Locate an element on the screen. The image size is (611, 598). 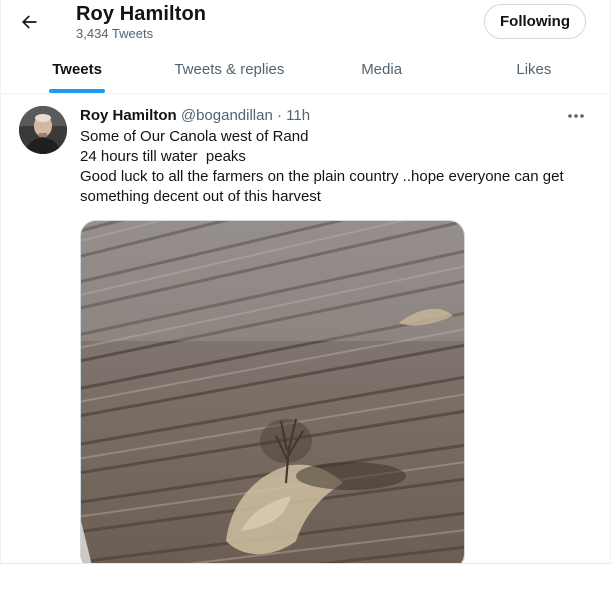
tab-label: Tweets & replies is located at coordinates (229, 69).